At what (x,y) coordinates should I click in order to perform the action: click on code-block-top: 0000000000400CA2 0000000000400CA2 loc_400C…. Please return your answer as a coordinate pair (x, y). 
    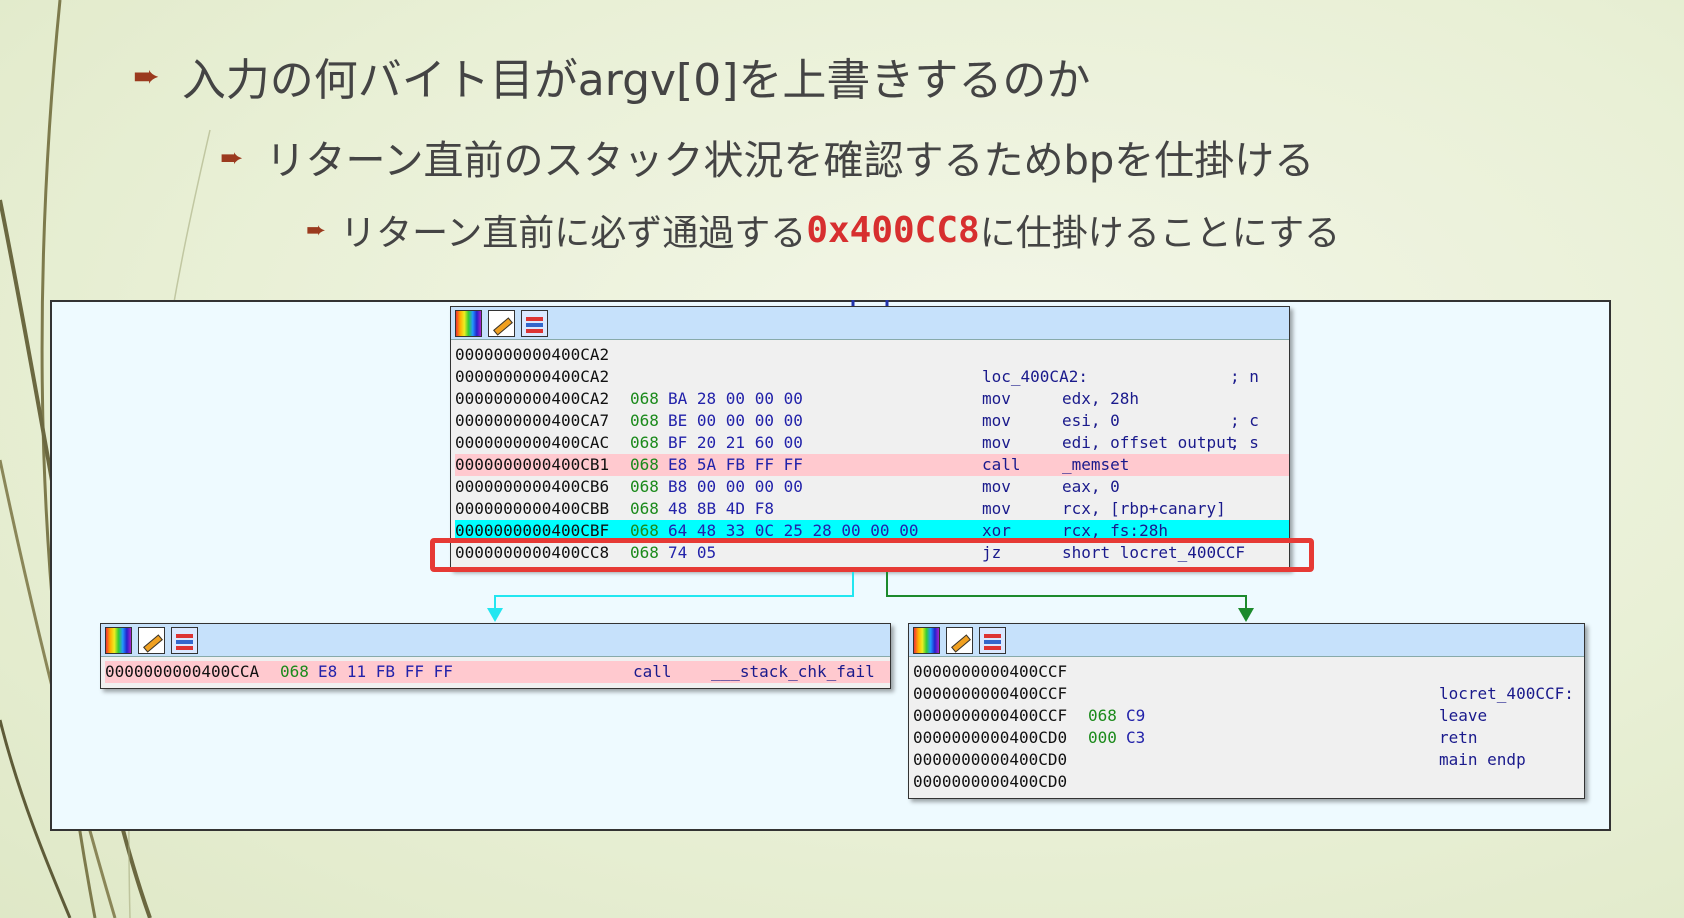
    Looking at the image, I should click on (870, 438).